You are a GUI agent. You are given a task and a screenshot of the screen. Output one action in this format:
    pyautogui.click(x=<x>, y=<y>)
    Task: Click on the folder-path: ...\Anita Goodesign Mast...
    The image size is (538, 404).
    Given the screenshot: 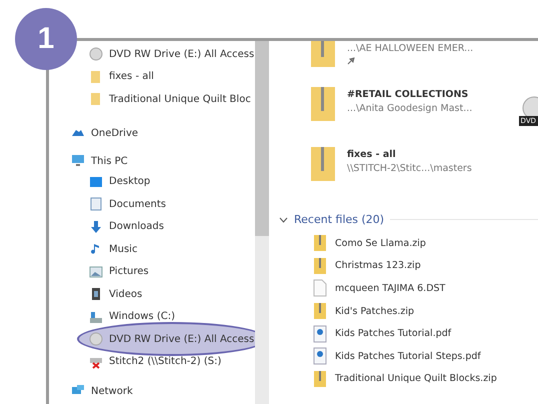 What is the action you would take?
    pyautogui.click(x=409, y=108)
    